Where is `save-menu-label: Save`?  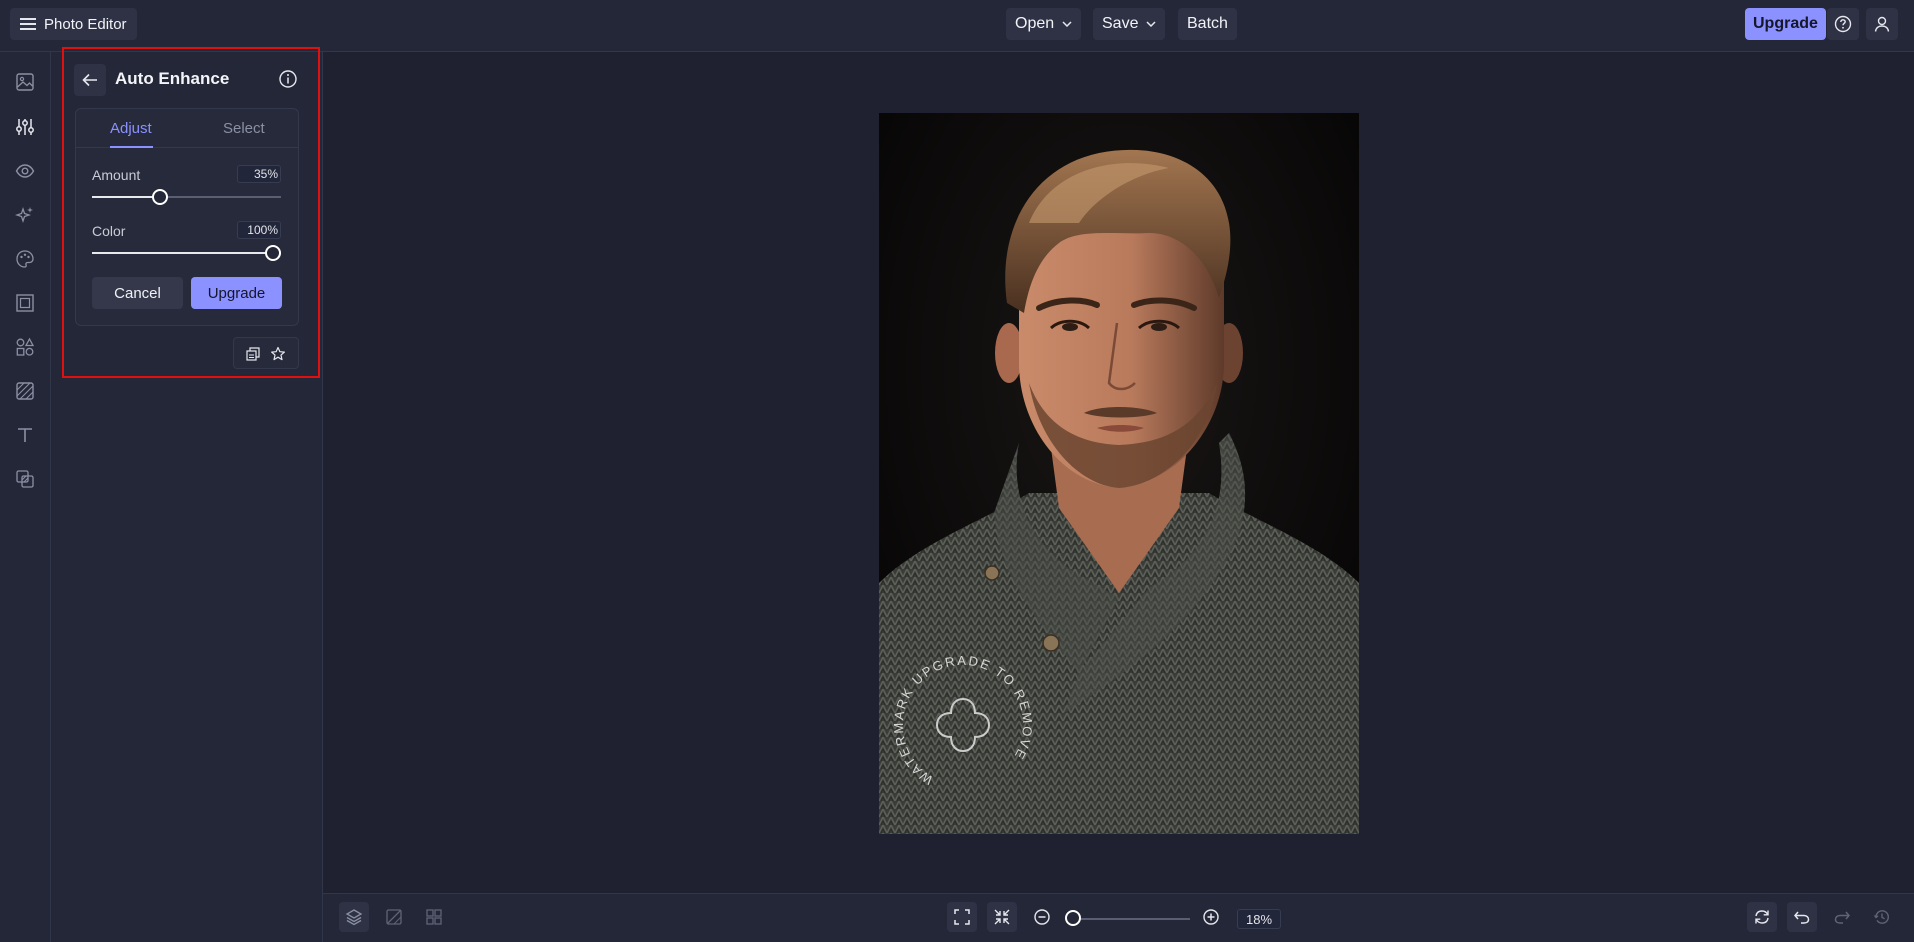
save-menu-label: Save is located at coordinates (1120, 23).